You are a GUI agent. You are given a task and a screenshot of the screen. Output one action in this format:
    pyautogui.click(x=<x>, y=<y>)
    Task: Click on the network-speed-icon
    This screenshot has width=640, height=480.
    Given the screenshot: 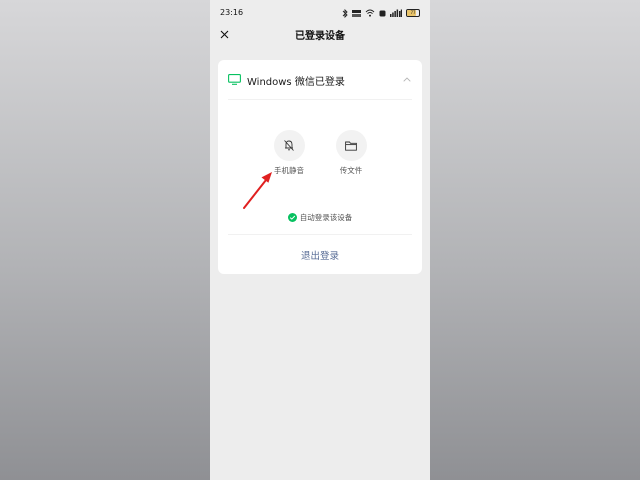 What is the action you would take?
    pyautogui.click(x=356, y=13)
    